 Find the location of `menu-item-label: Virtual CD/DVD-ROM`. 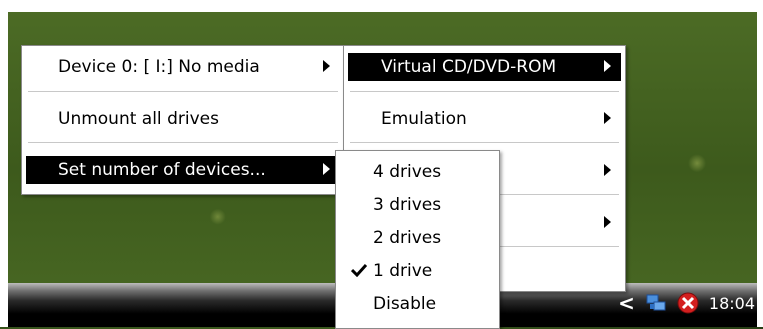

menu-item-label: Virtual CD/DVD-ROM is located at coordinates (469, 67).